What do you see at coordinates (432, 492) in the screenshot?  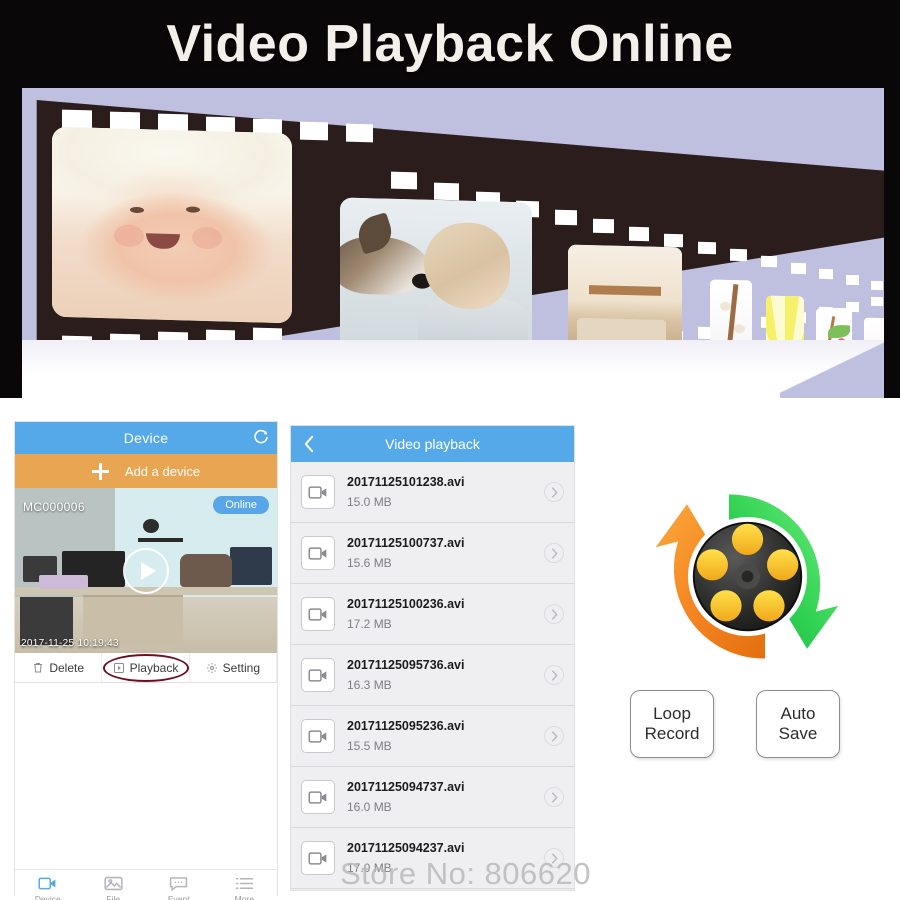 I see `list-item: 20171125101238.avi 15.0 MB` at bounding box center [432, 492].